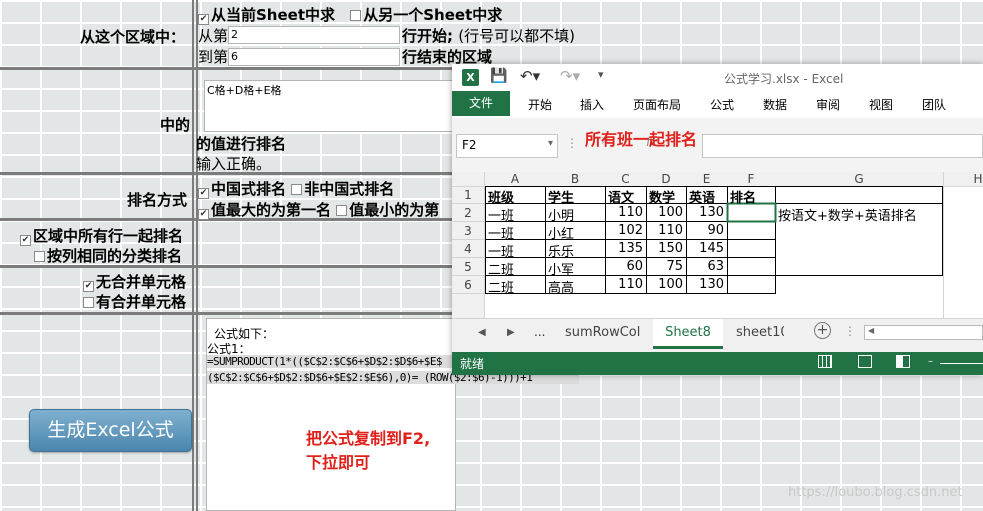  I want to click on data-cell: 145, so click(706, 248).